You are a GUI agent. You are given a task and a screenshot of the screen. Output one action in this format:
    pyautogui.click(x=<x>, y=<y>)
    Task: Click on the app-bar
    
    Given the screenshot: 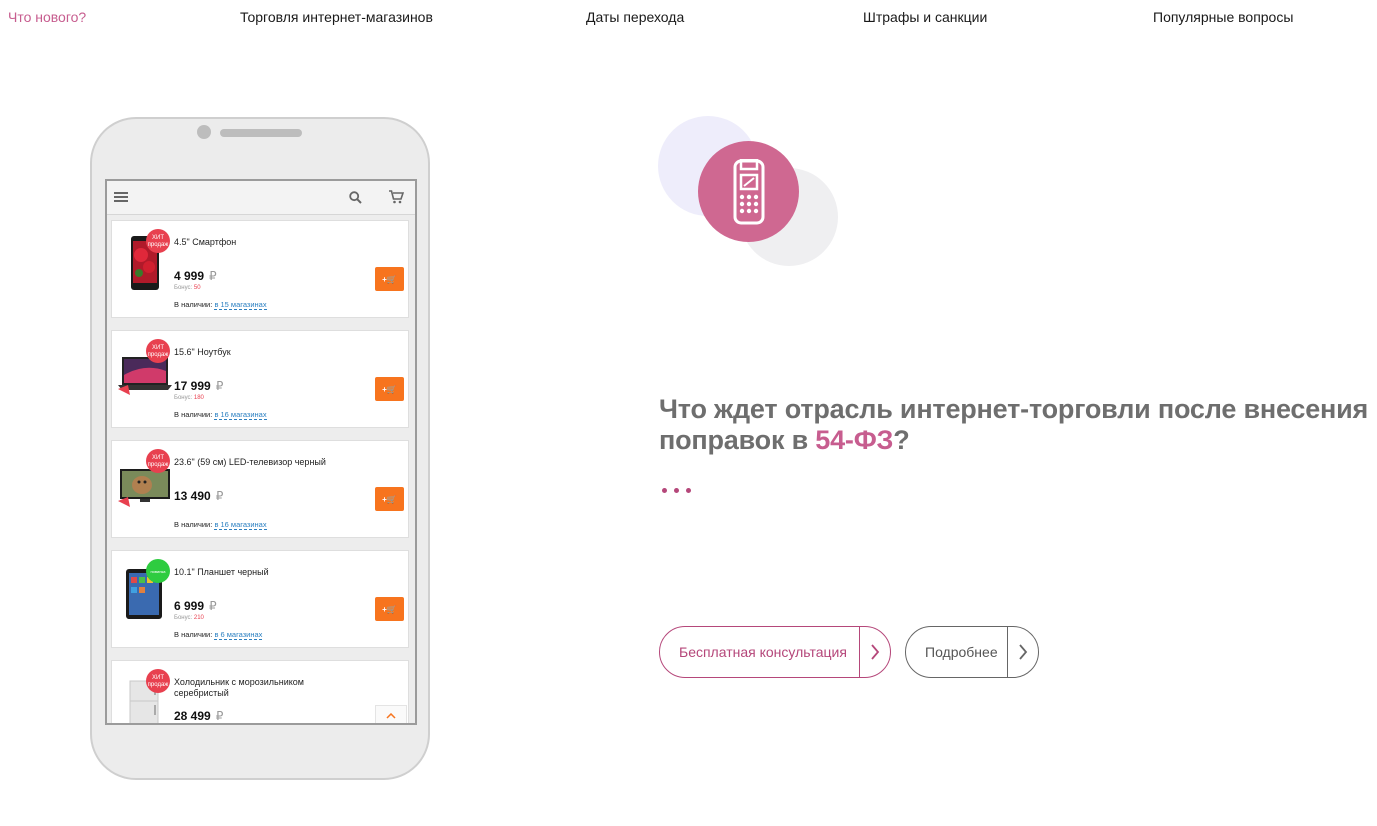 What is the action you would take?
    pyautogui.click(x=261, y=198)
    